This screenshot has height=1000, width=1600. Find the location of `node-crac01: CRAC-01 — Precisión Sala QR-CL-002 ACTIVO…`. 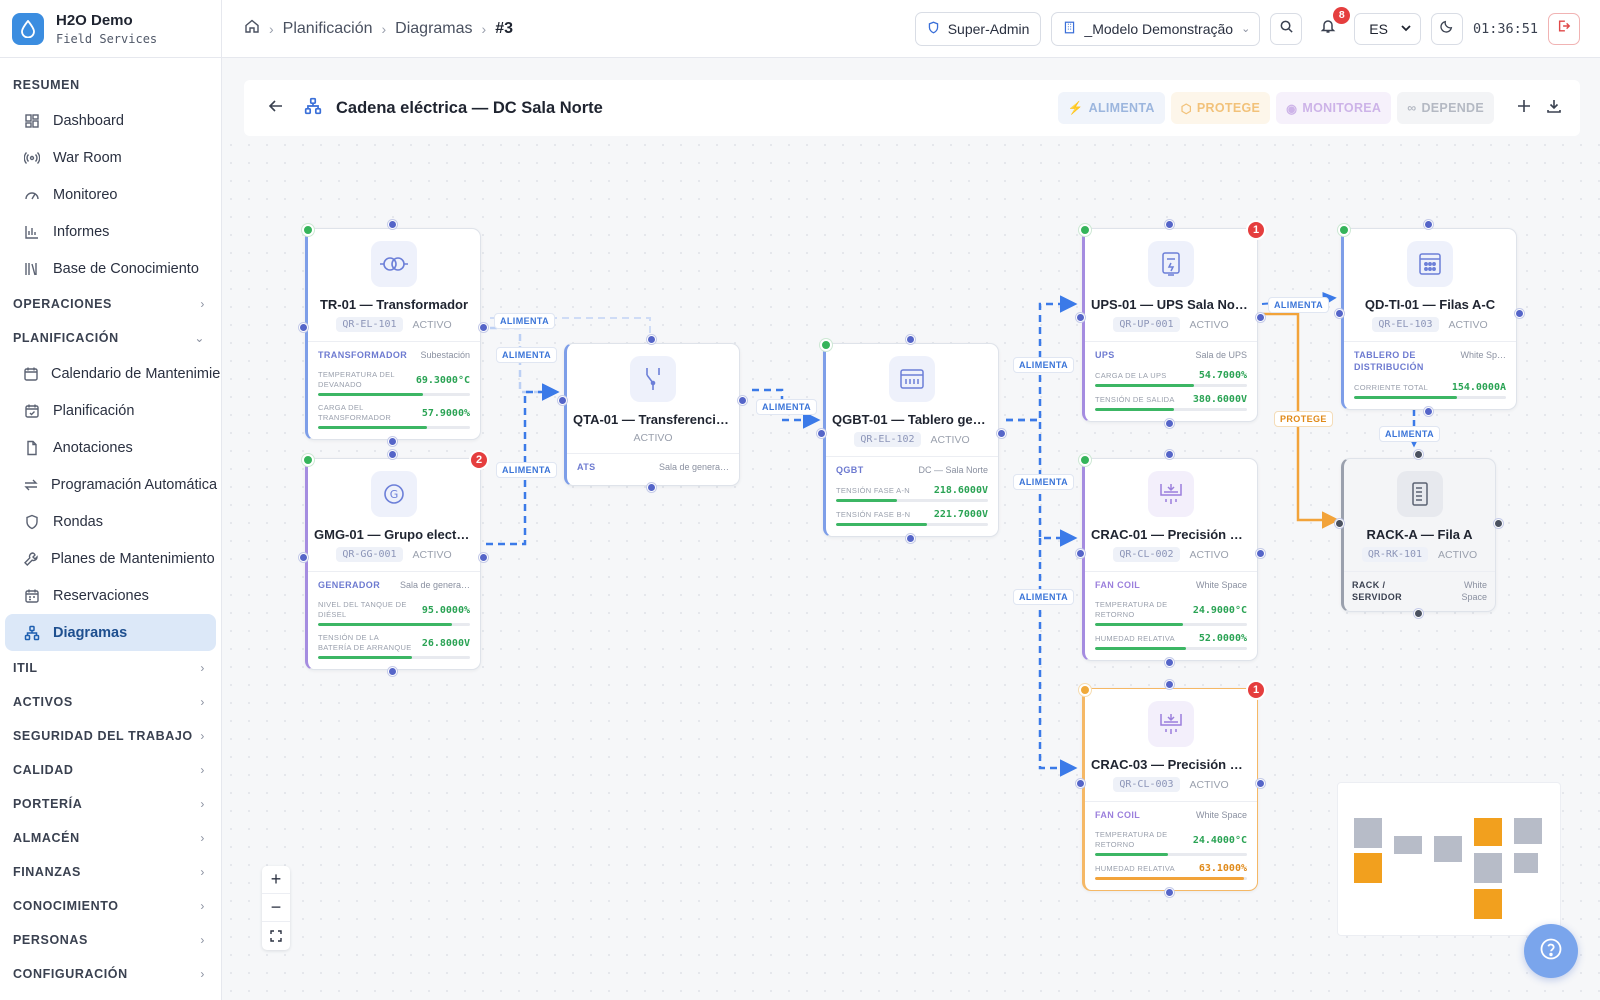

node-crac01: CRAC-01 — Precisión Sala QR-CL-002 ACTIVO… is located at coordinates (1170, 558).